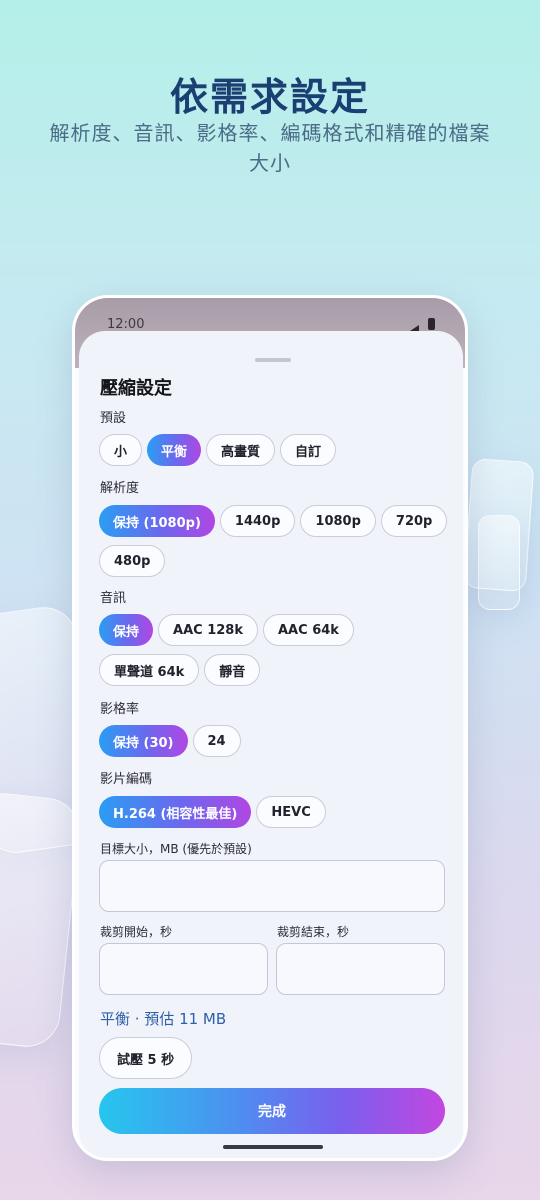 This screenshot has width=540, height=1200. I want to click on chip-audio-keep: 保持, so click(126, 630).